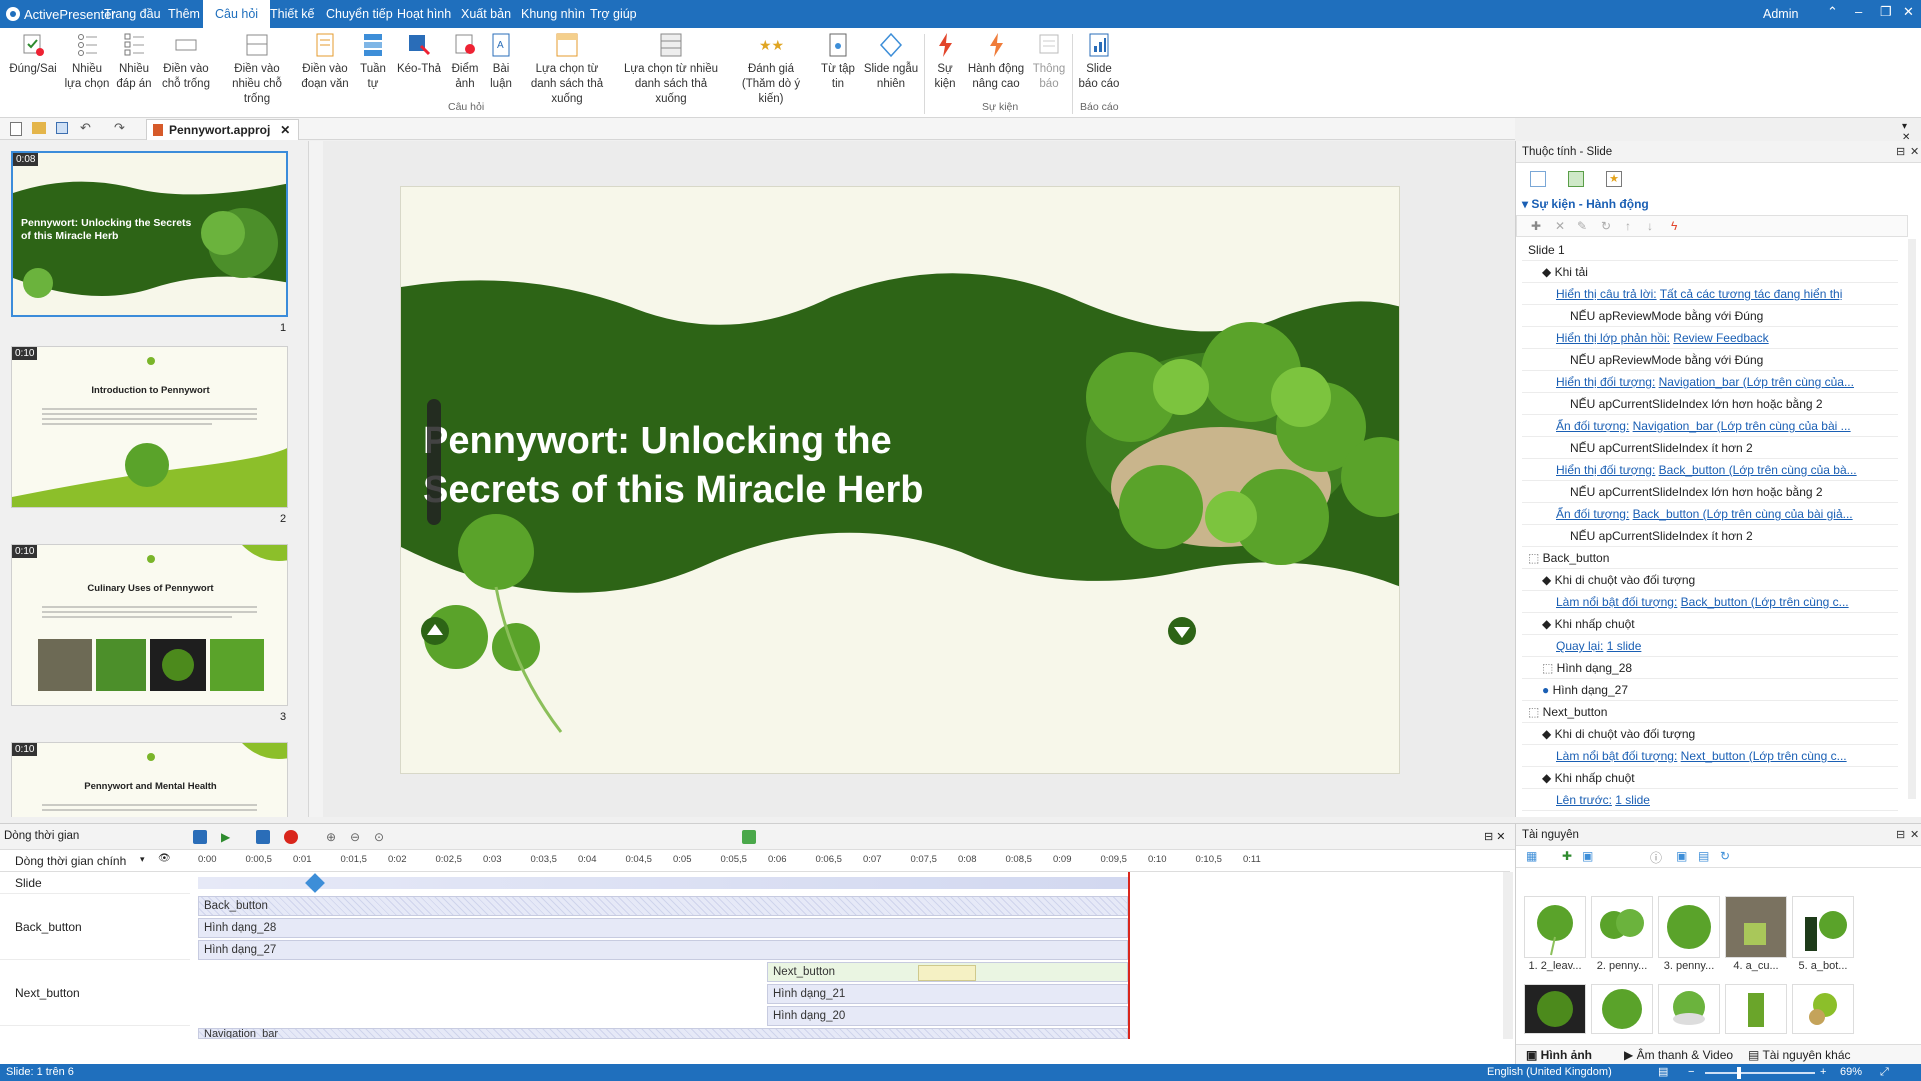 The height and width of the screenshot is (1081, 1921). Describe the element at coordinates (1508, 955) in the screenshot. I see `timeline-scrollbar` at that location.